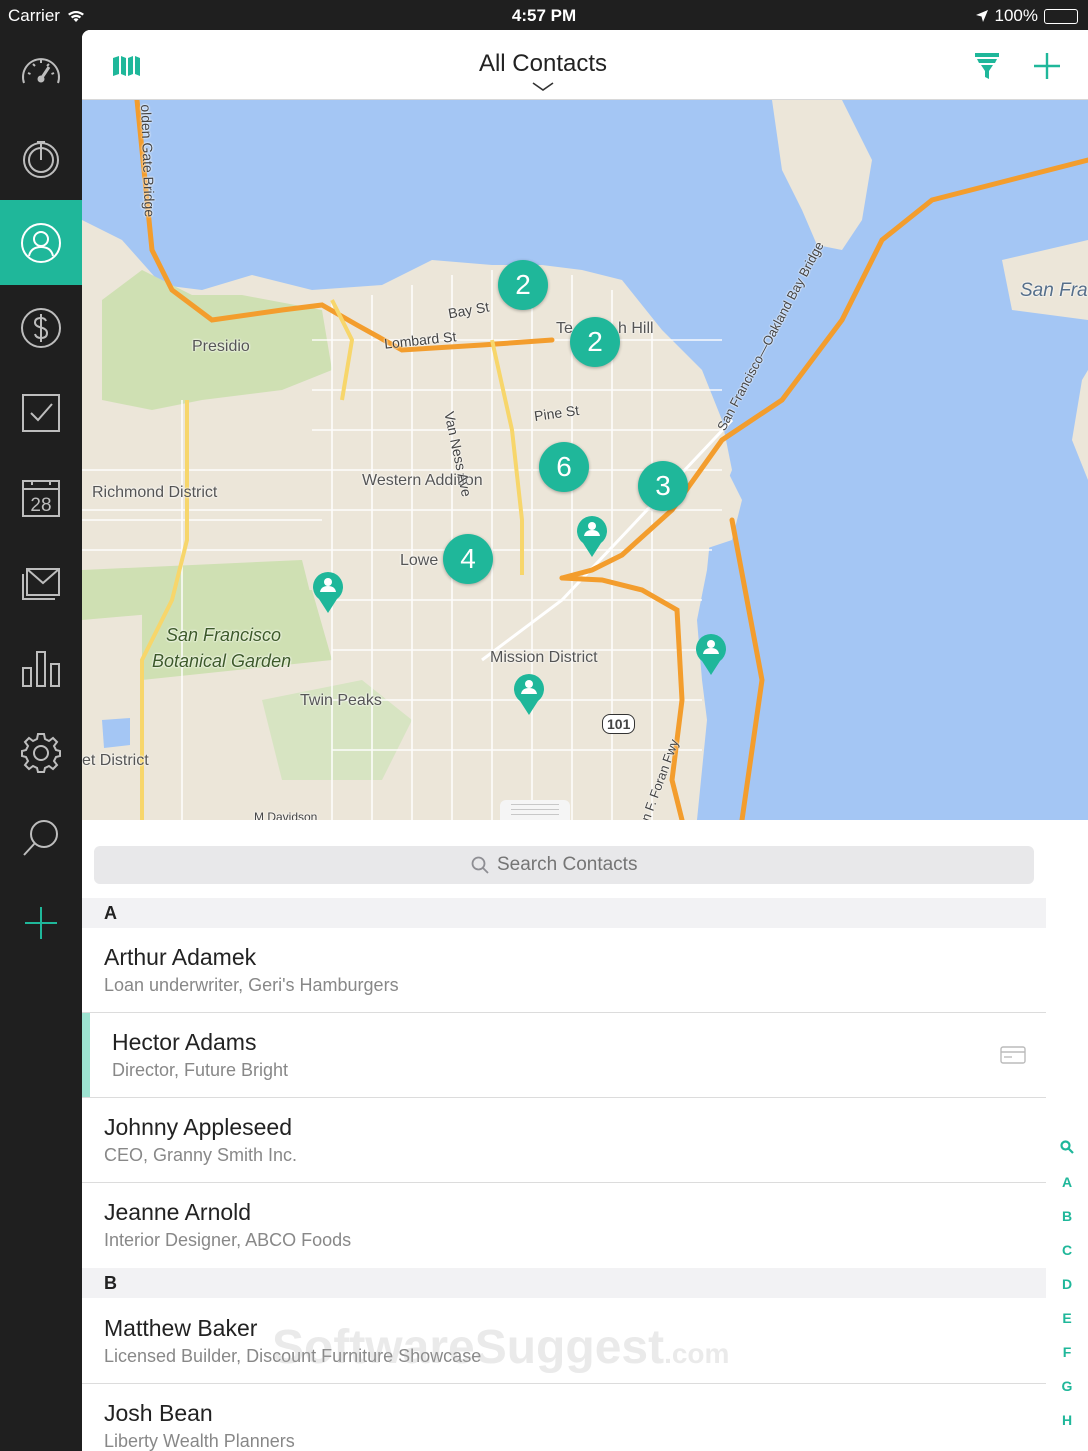 The width and height of the screenshot is (1088, 1451). Describe the element at coordinates (180, 957) in the screenshot. I see `contact-name: Arthur Adamek` at that location.